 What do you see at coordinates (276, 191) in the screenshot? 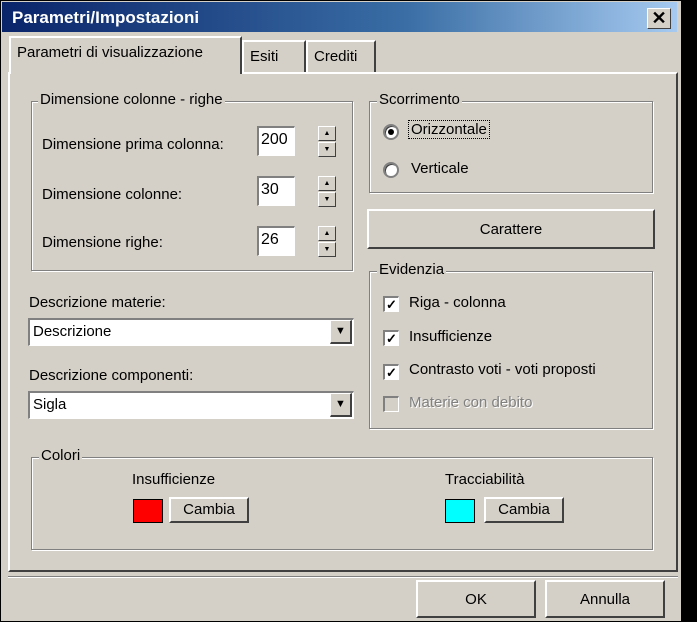
I see `columns-input: 30` at bounding box center [276, 191].